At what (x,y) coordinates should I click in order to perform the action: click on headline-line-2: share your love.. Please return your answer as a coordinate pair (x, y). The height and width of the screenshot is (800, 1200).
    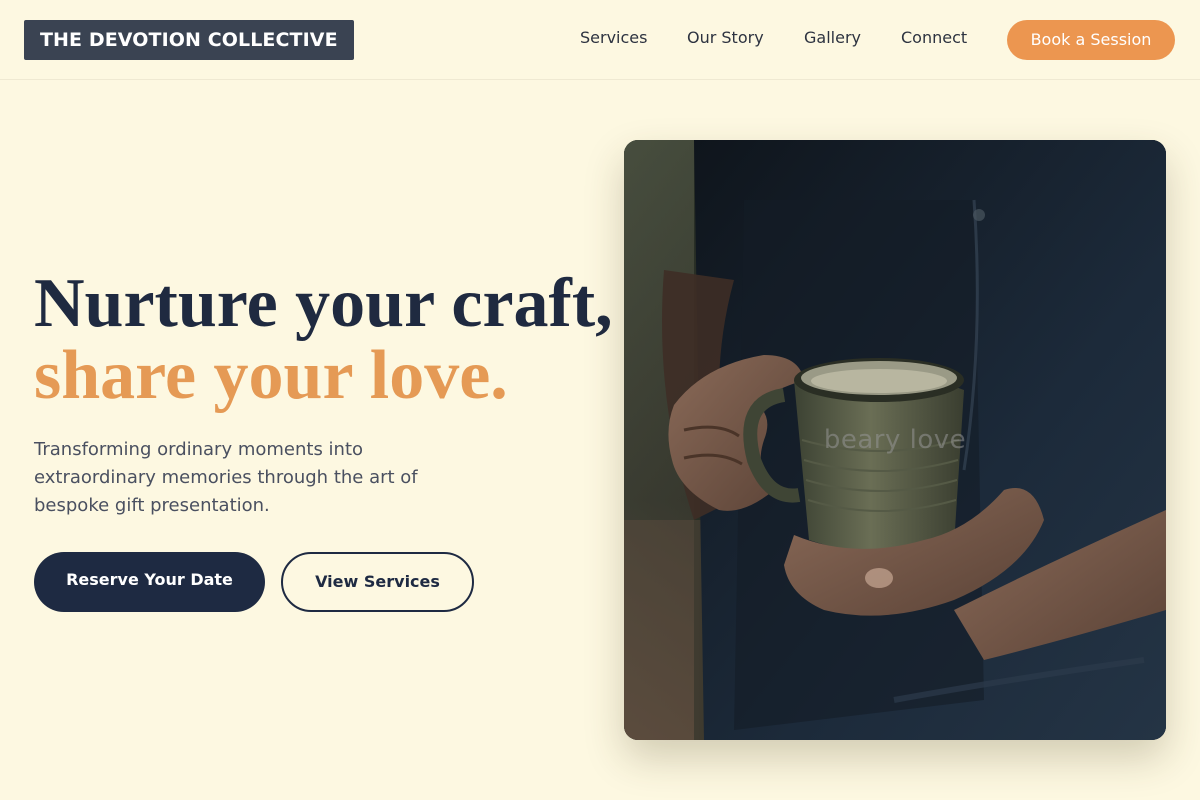
    Looking at the image, I should click on (271, 375).